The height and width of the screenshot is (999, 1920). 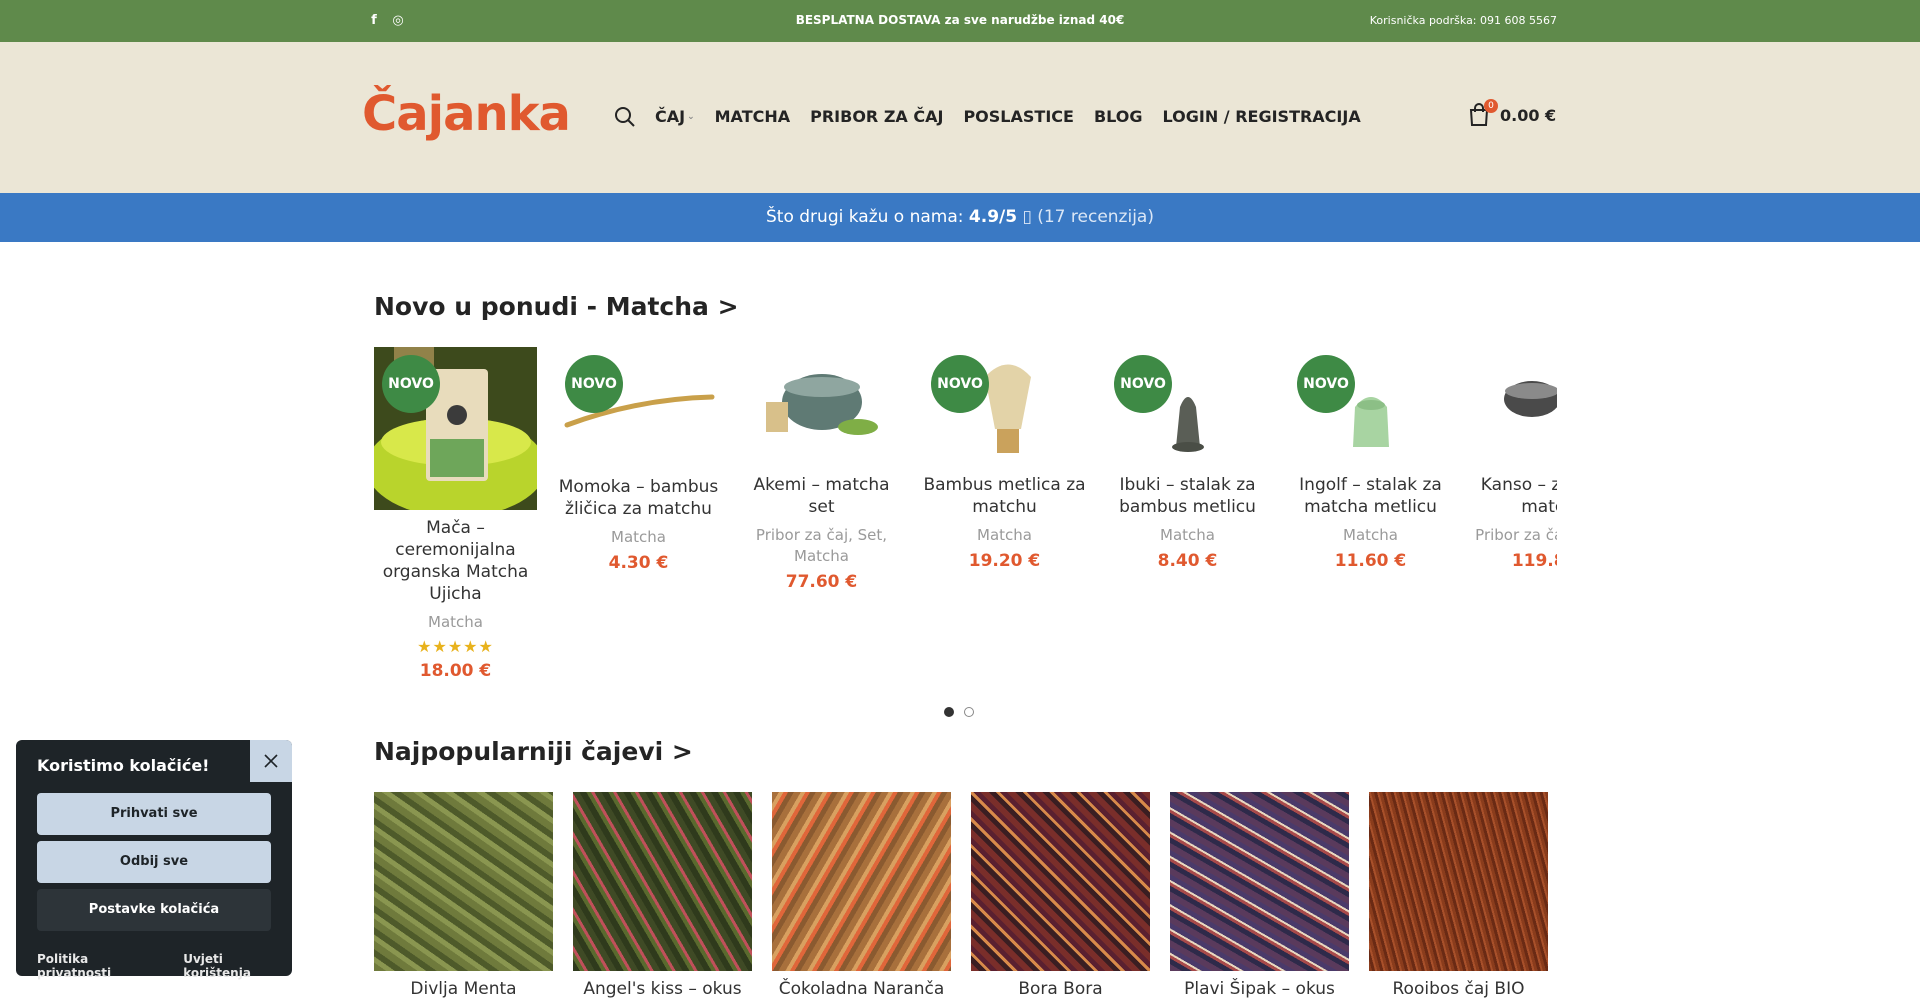 What do you see at coordinates (1187, 496) in the screenshot?
I see `product-name: Ibuki – stalak za bambus metlicu` at bounding box center [1187, 496].